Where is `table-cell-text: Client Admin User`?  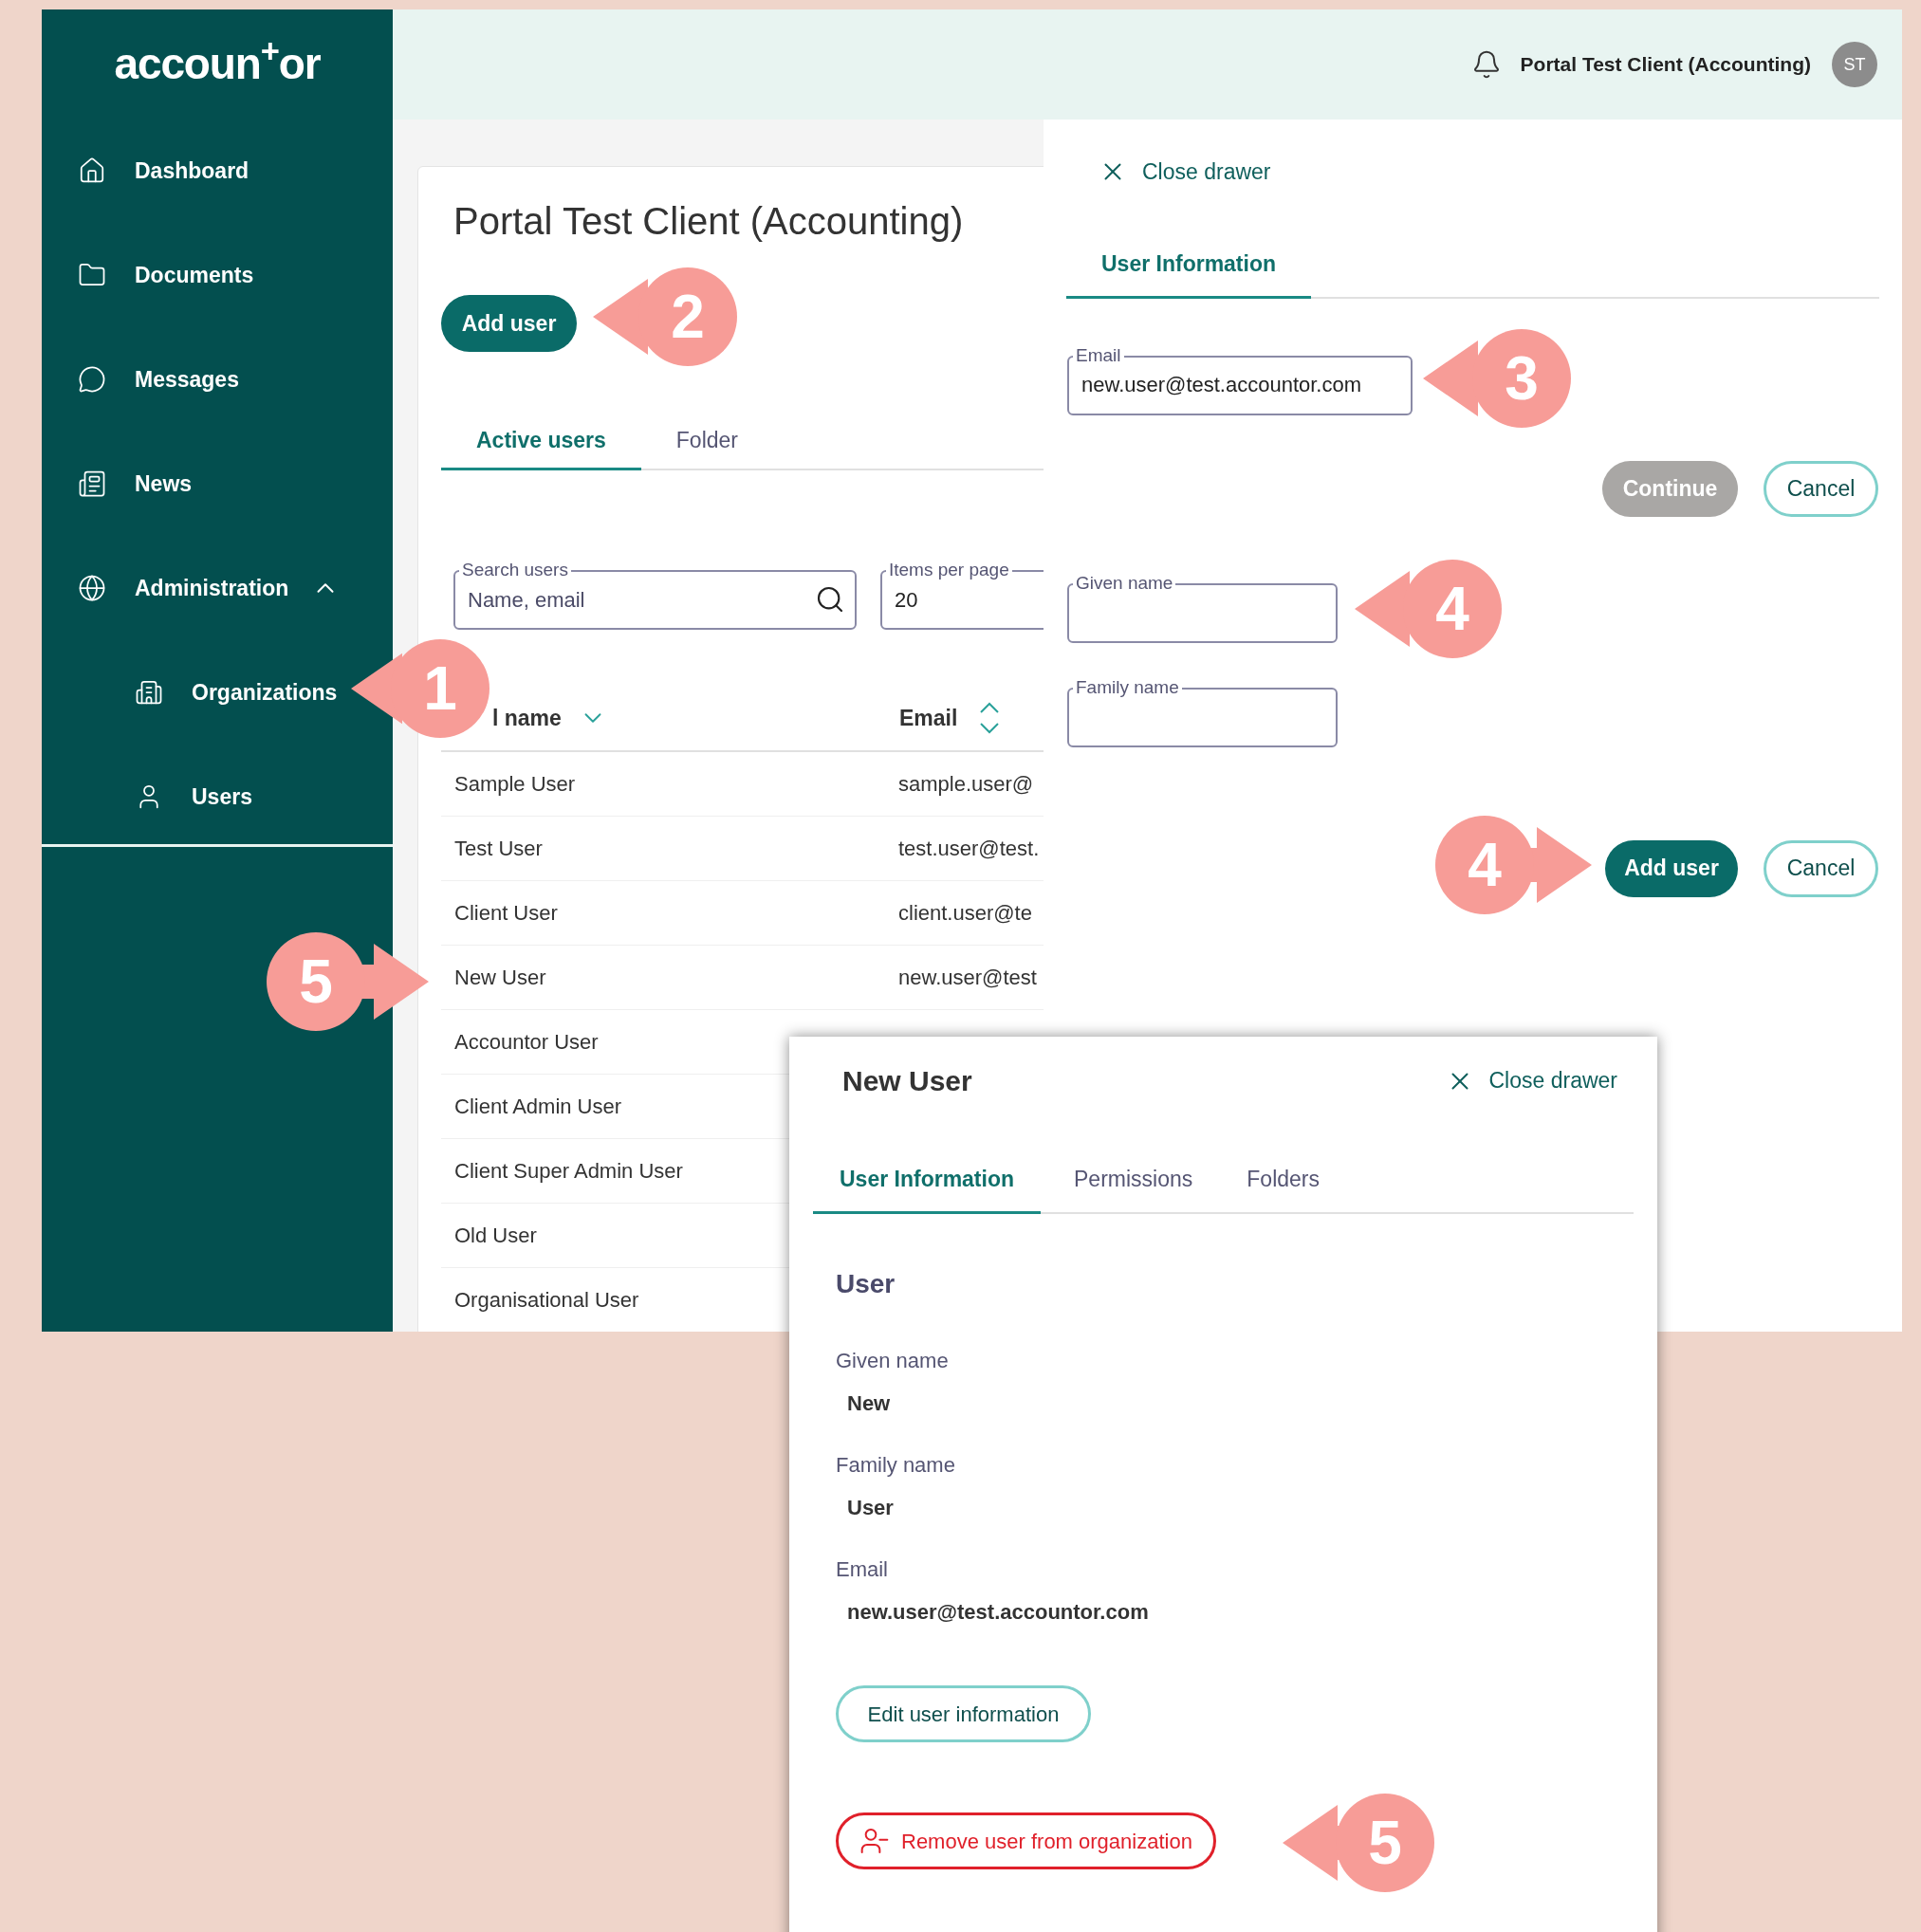 table-cell-text: Client Admin User is located at coordinates (538, 1107).